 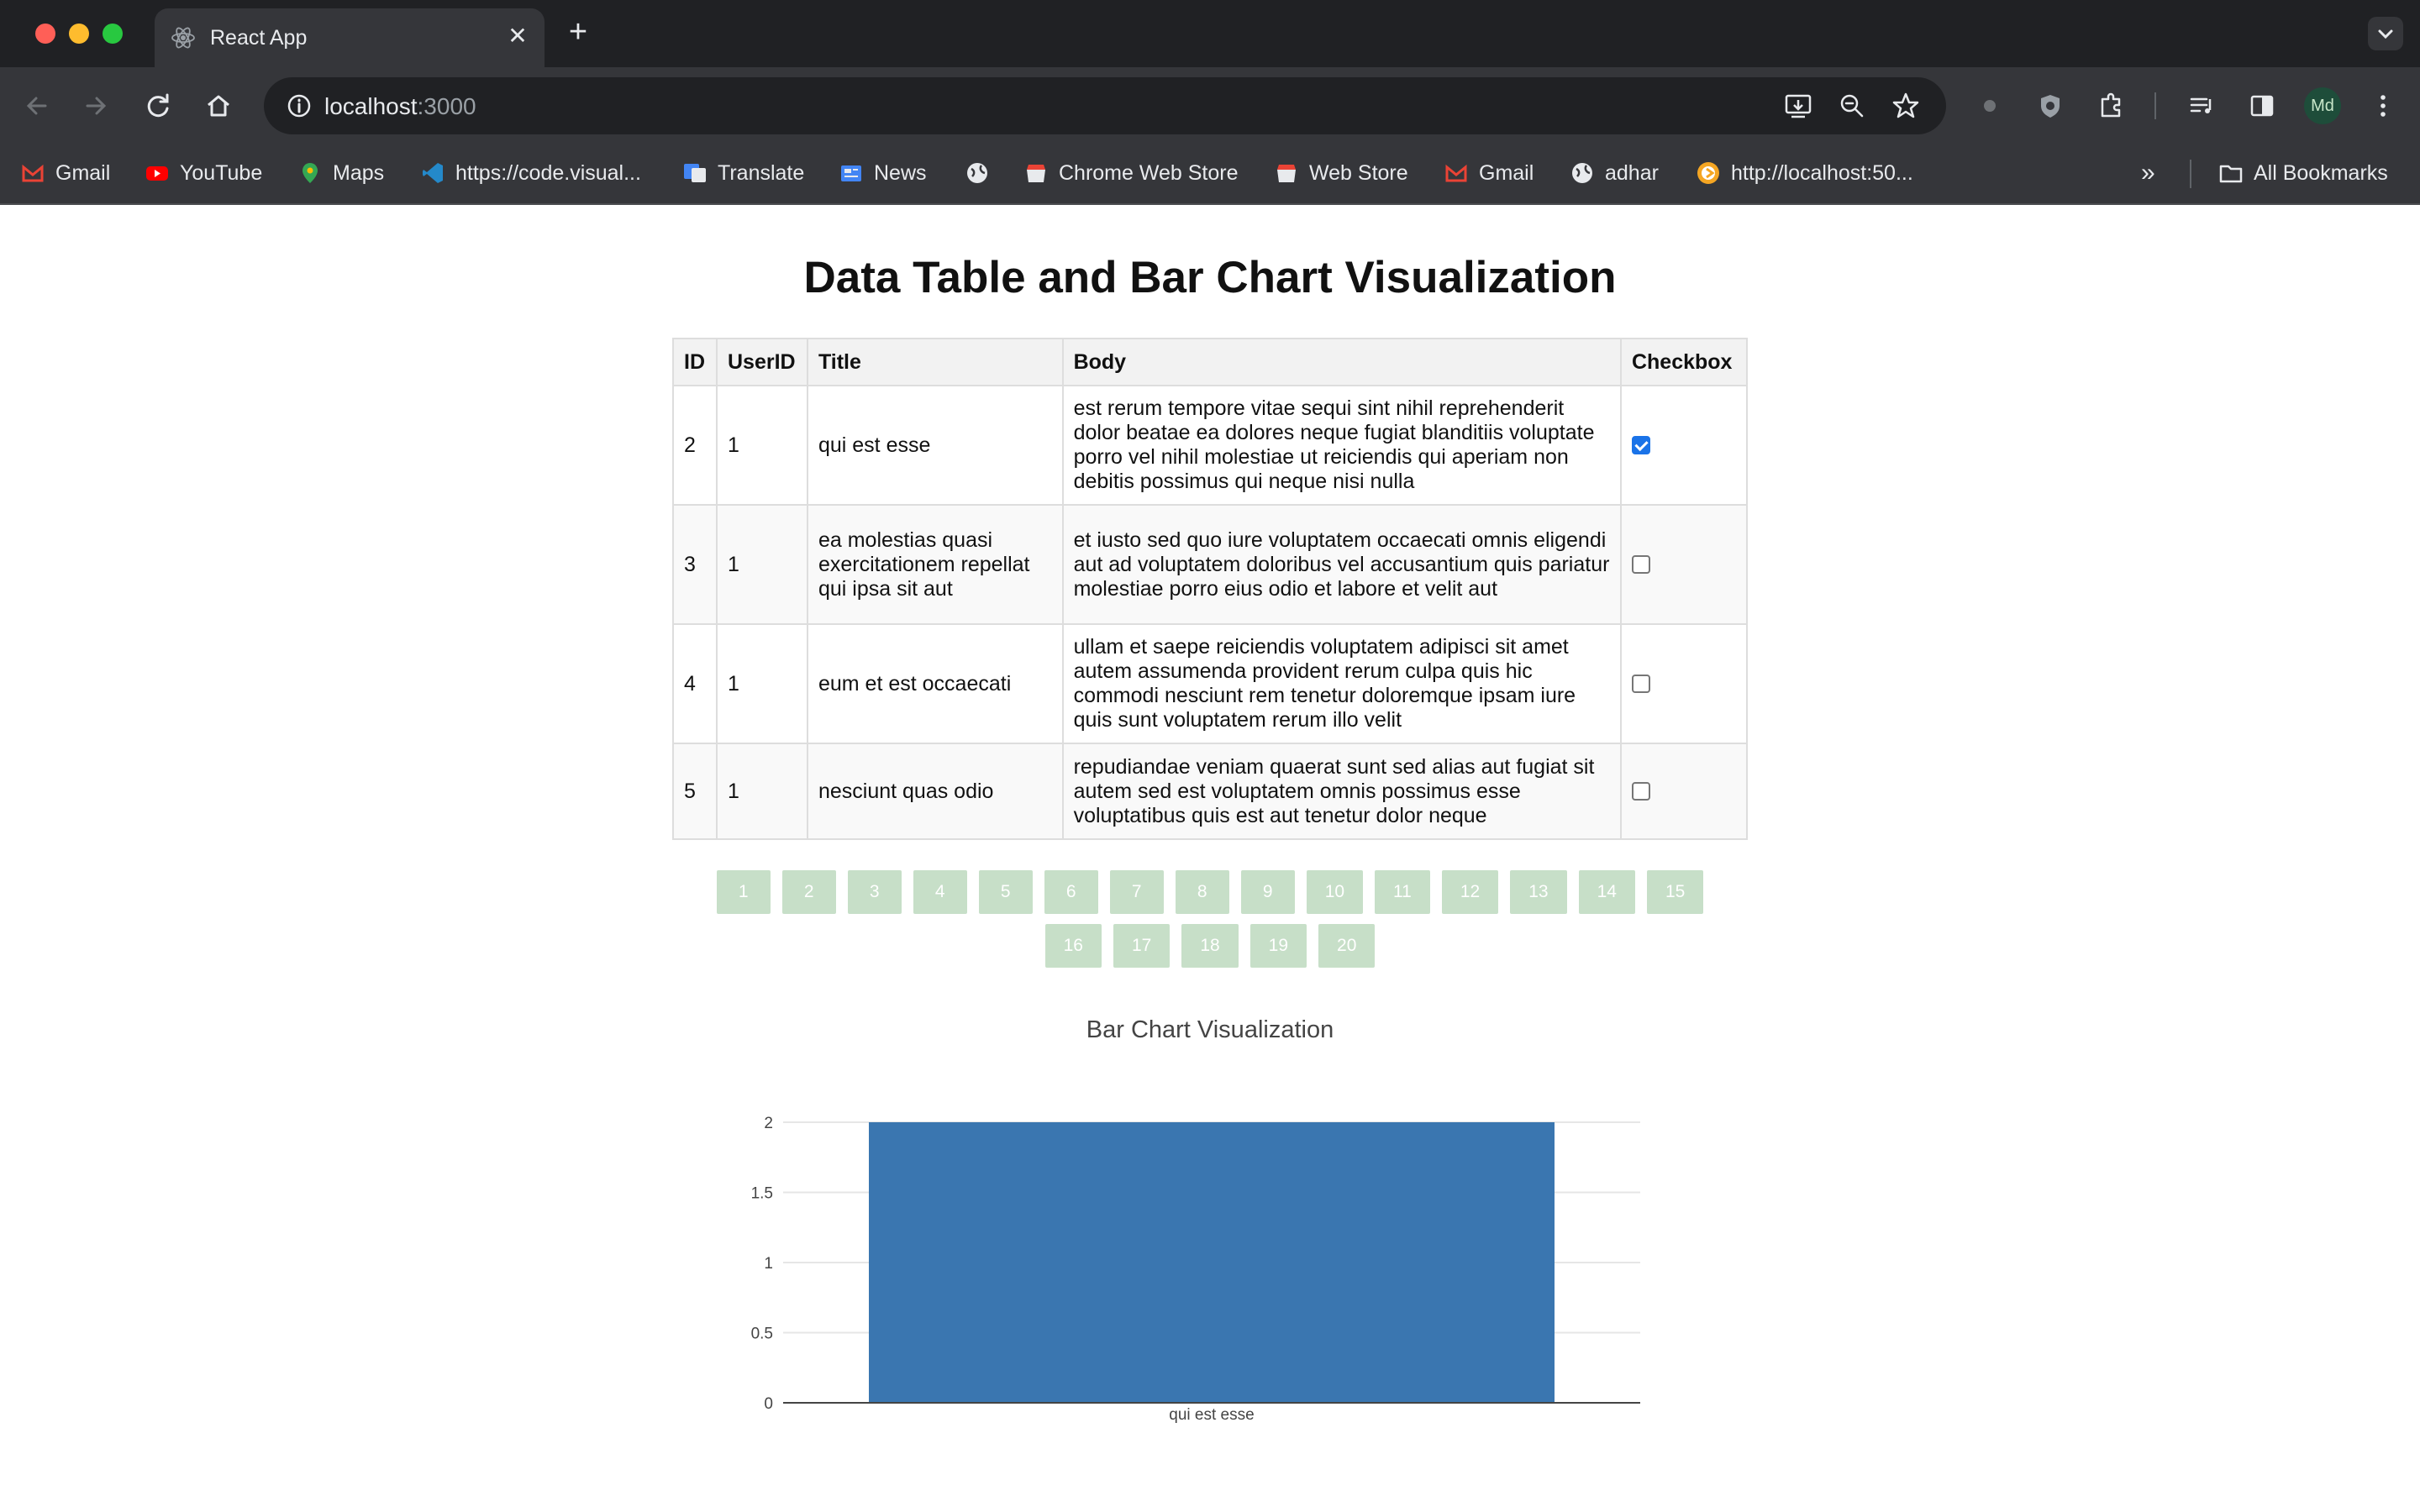 I want to click on y-tick-label: 0.5, so click(x=762, y=1334).